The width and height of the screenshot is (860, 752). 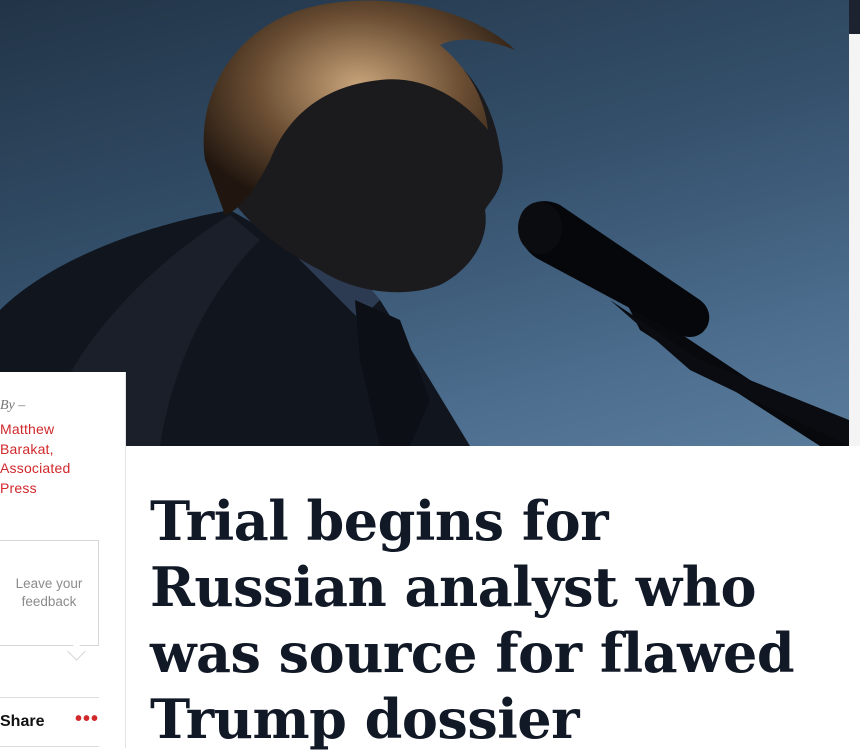 I want to click on speech-bubble-tail, so click(x=76, y=651).